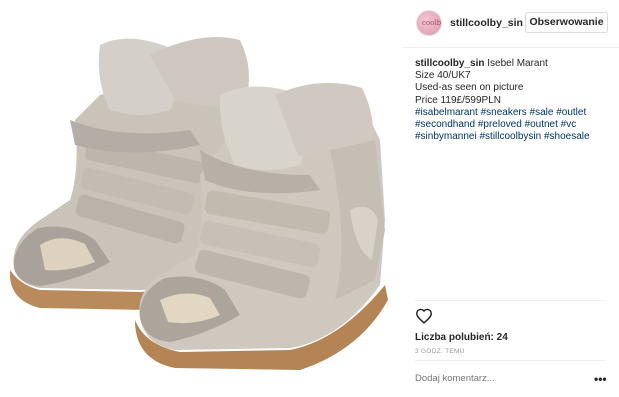 Image resolution: width=619 pixels, height=397 pixels. What do you see at coordinates (515, 125) in the screenshot?
I see `hashtags-line-2: #secondhand #preloved #outnet #vc` at bounding box center [515, 125].